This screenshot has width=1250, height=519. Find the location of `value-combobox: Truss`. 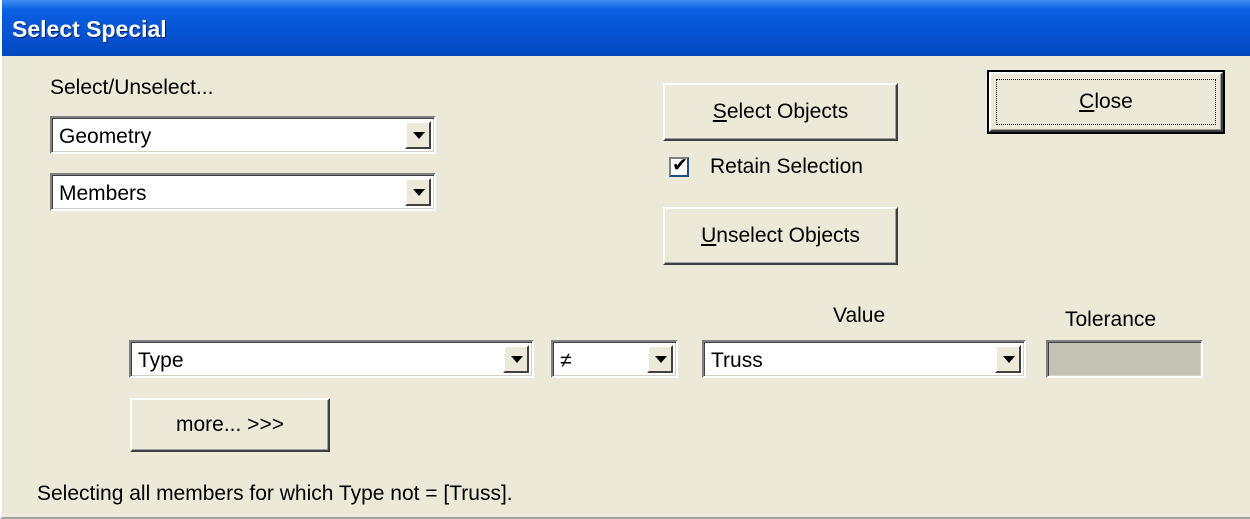

value-combobox: Truss is located at coordinates (864, 359).